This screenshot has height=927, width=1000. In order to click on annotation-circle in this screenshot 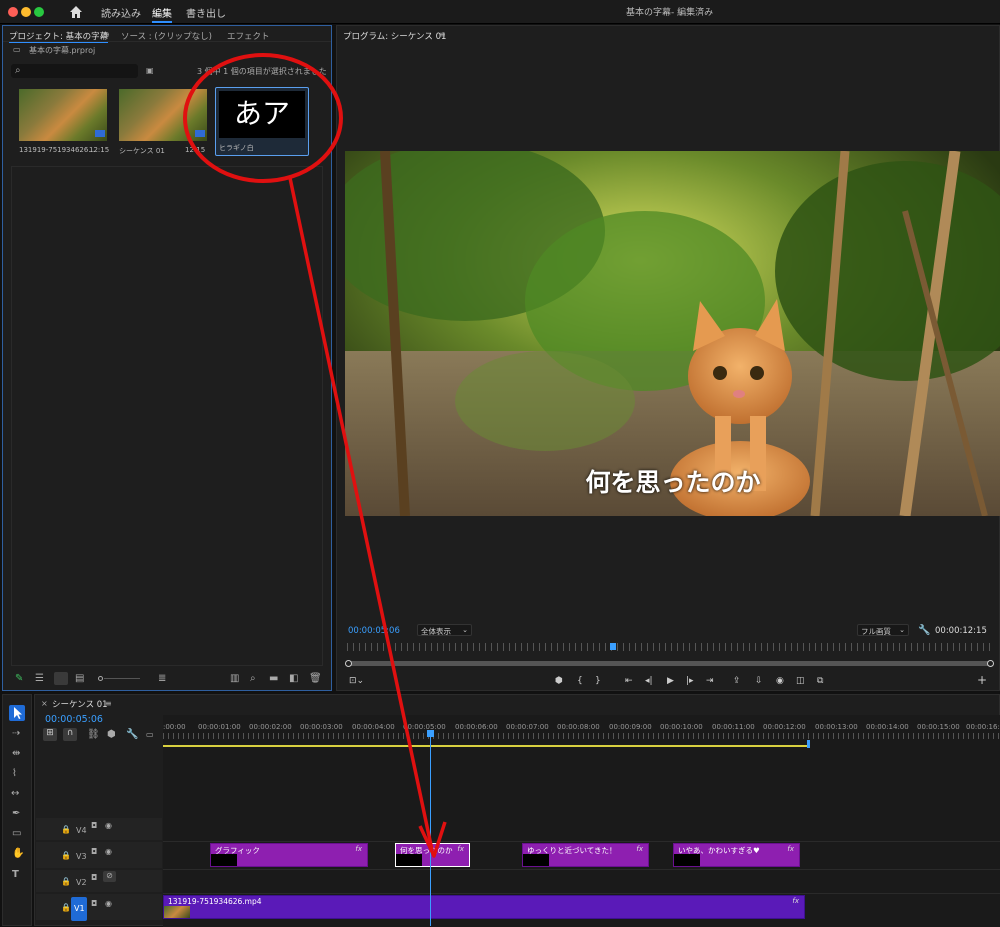, I will do `click(263, 118)`.